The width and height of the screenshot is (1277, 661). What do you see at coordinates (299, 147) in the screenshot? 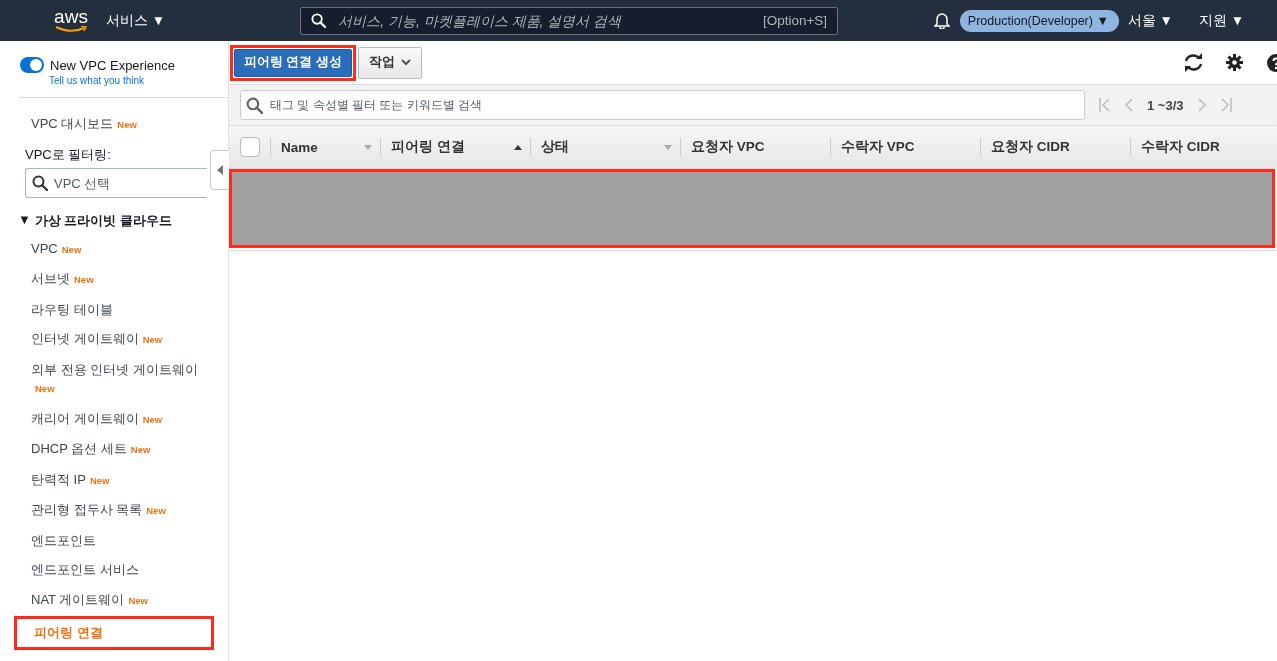
I see `column-header: Name` at bounding box center [299, 147].